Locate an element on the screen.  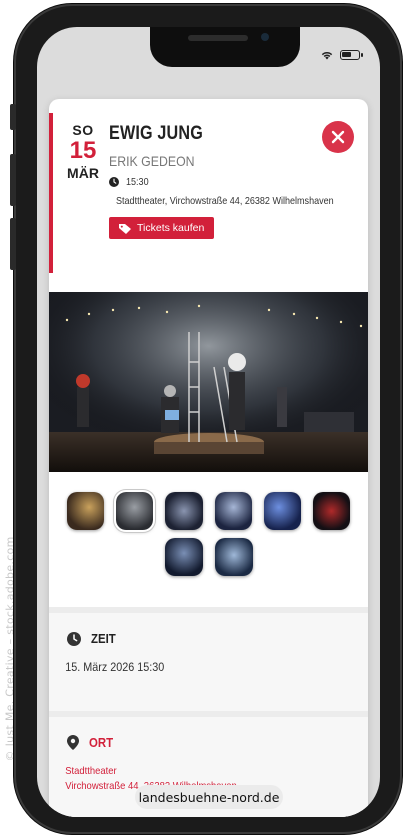
volume-up-button is located at coordinates (13, 180).